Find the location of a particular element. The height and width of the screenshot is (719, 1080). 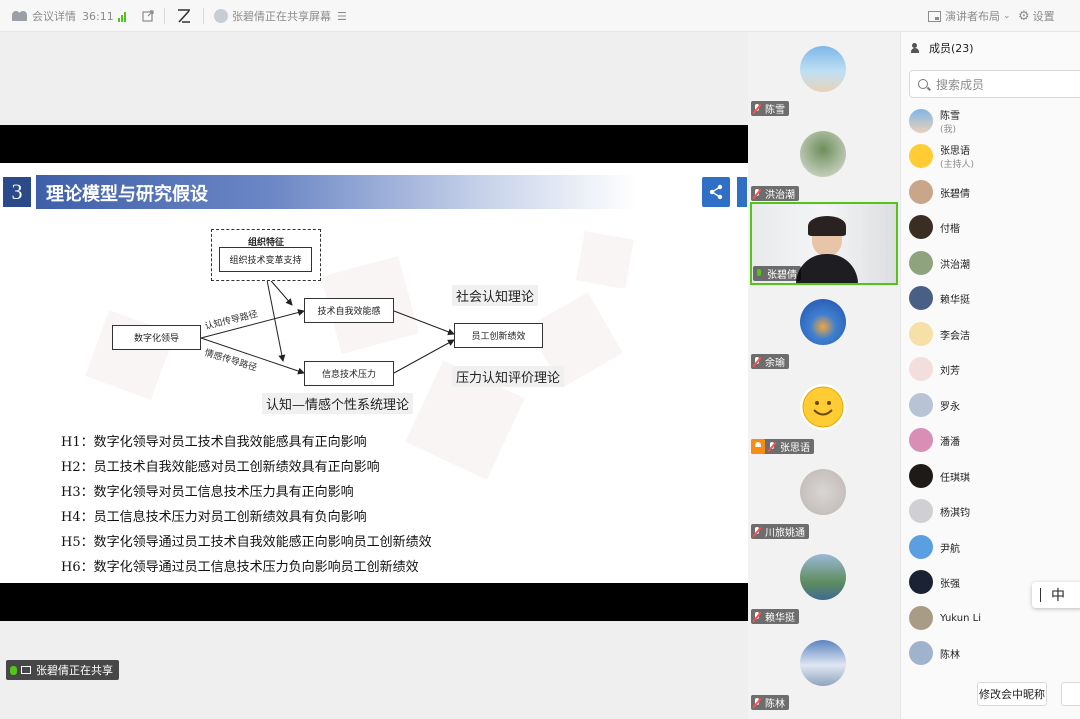

members-icon is located at coordinates (918, 48).